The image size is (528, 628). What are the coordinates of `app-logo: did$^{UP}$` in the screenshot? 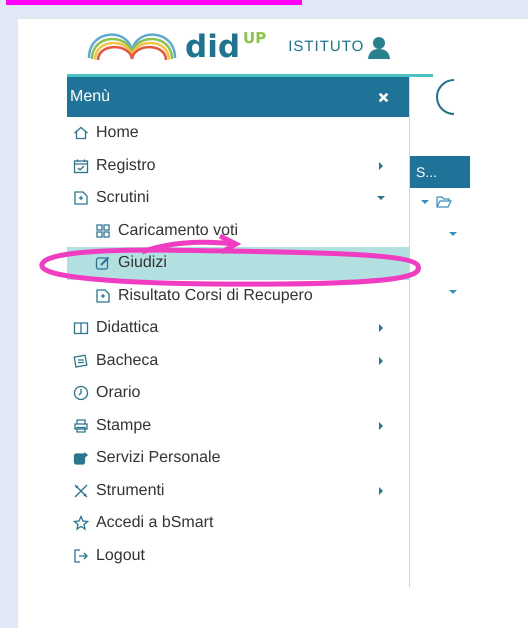 It's located at (225, 46).